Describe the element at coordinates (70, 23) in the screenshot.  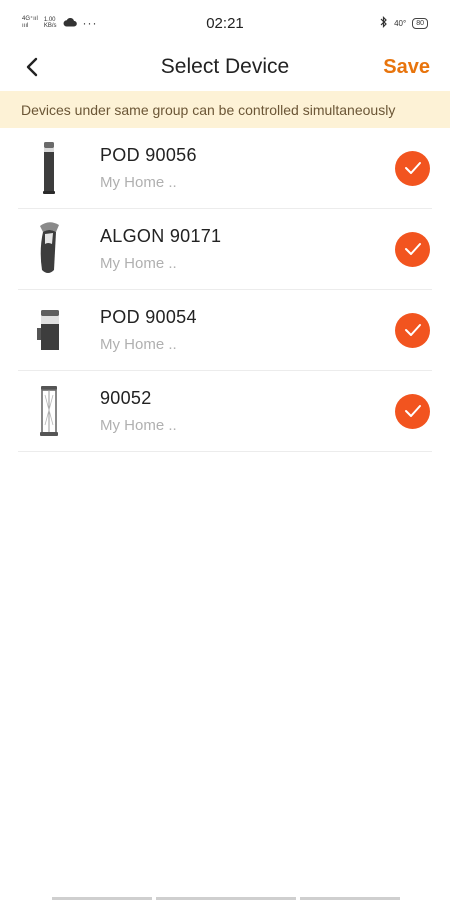
I see `cloud-icon` at that location.